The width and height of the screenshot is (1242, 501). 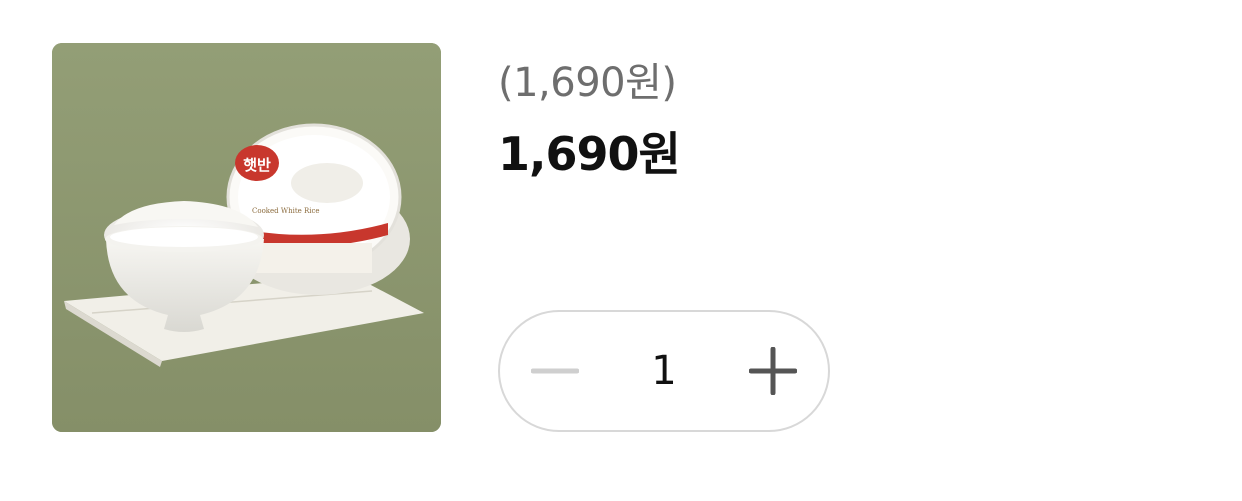 I want to click on plus-icon, so click(x=773, y=371).